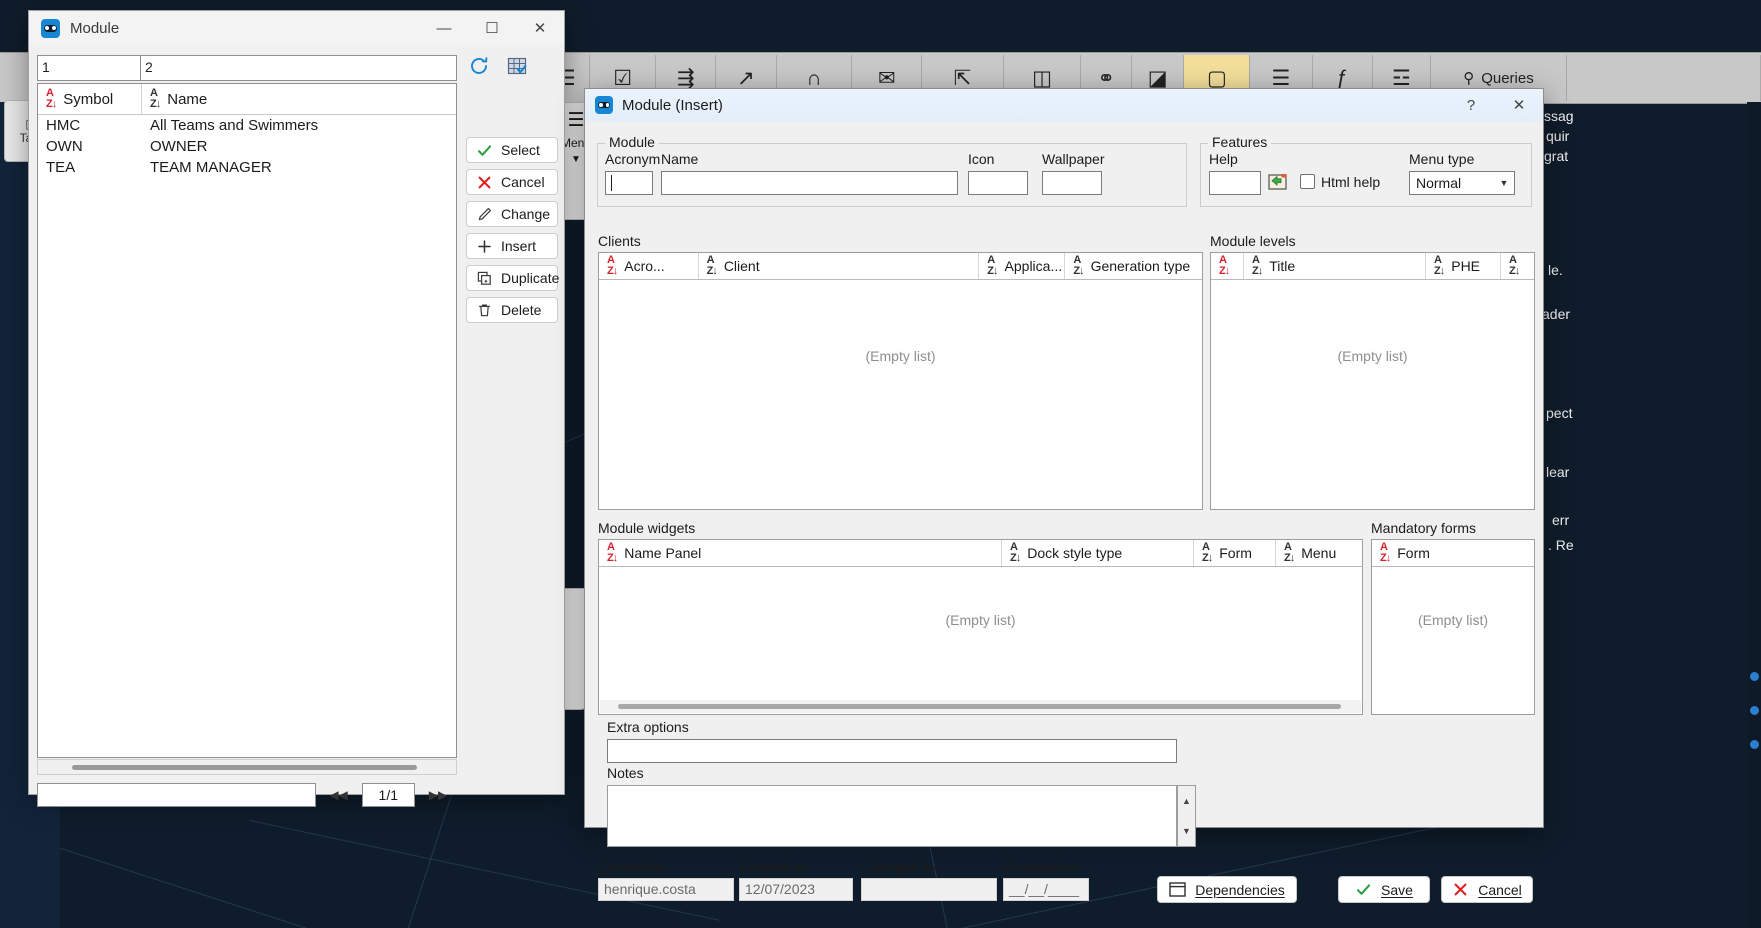 The height and width of the screenshot is (928, 1761). Describe the element at coordinates (809, 183) in the screenshot. I see `name-input` at that location.